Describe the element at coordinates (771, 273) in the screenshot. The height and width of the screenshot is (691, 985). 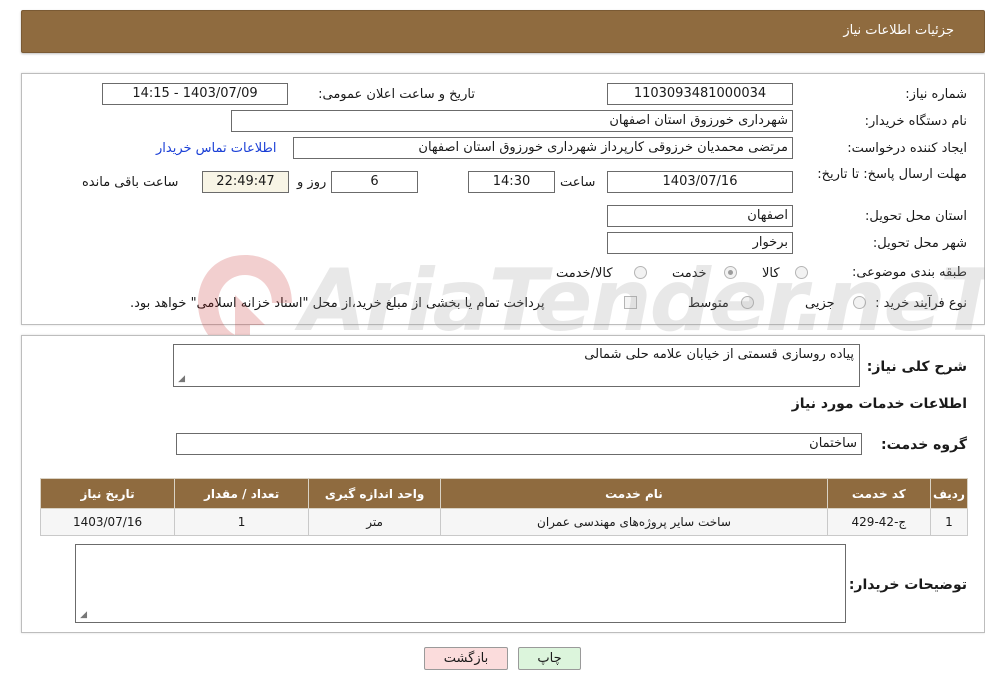
I see `category-goods-label: کالا` at that location.